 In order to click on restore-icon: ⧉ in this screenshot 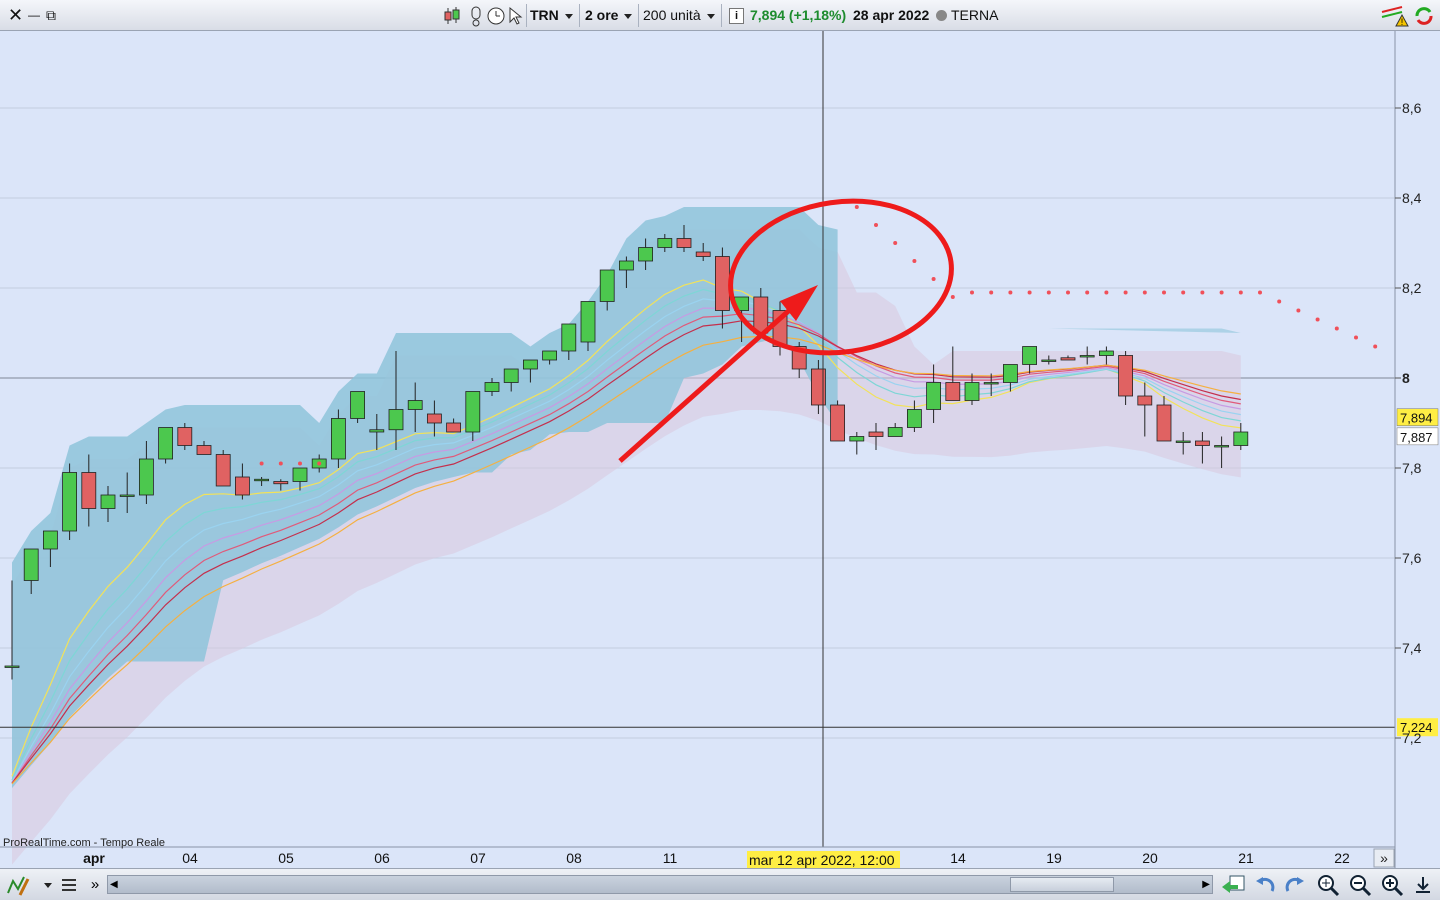, I will do `click(51, 15)`.